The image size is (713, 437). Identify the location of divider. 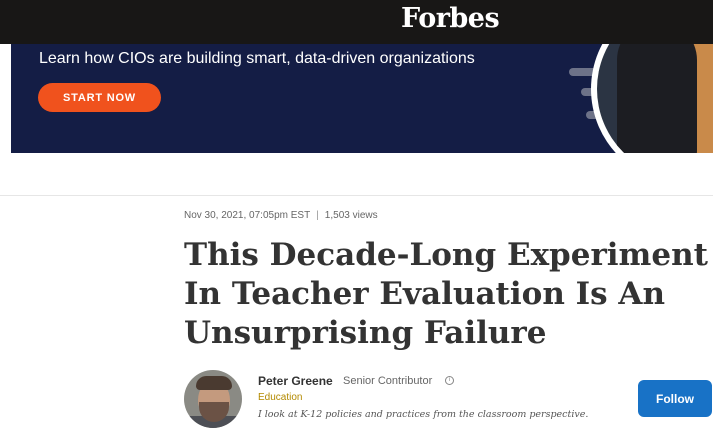
(356, 195).